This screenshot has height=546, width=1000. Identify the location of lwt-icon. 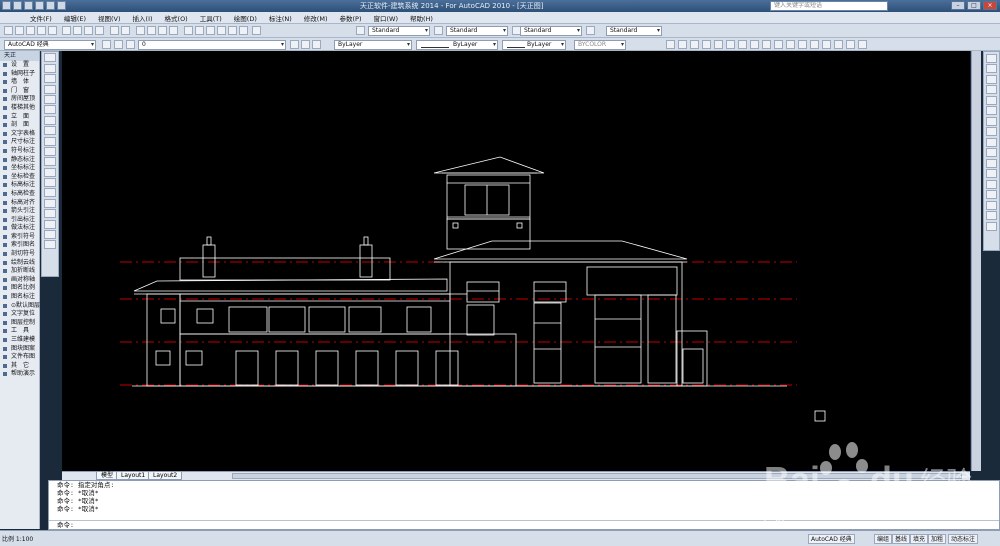
(766, 44).